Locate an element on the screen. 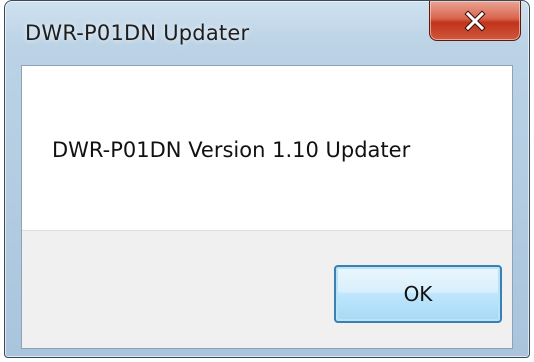  close-icon is located at coordinates (475, 20).